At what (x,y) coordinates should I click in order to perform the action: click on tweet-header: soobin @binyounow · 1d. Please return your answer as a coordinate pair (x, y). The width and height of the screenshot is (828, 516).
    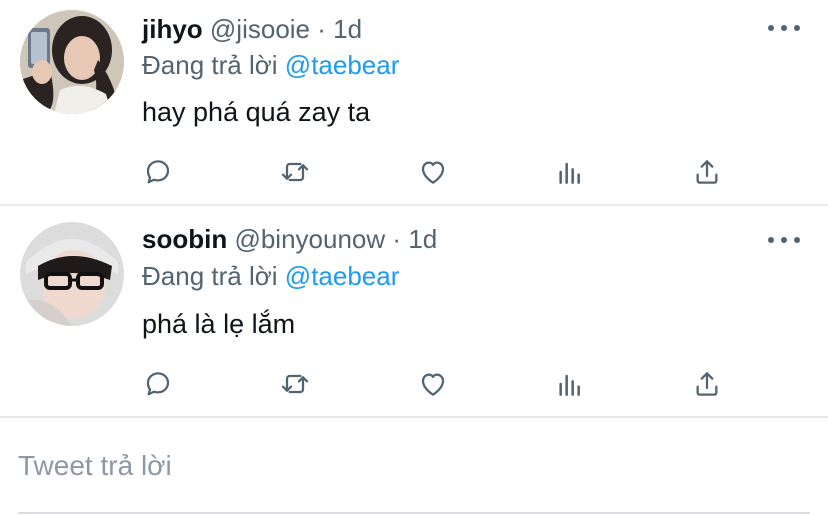
    Looking at the image, I should click on (289, 239).